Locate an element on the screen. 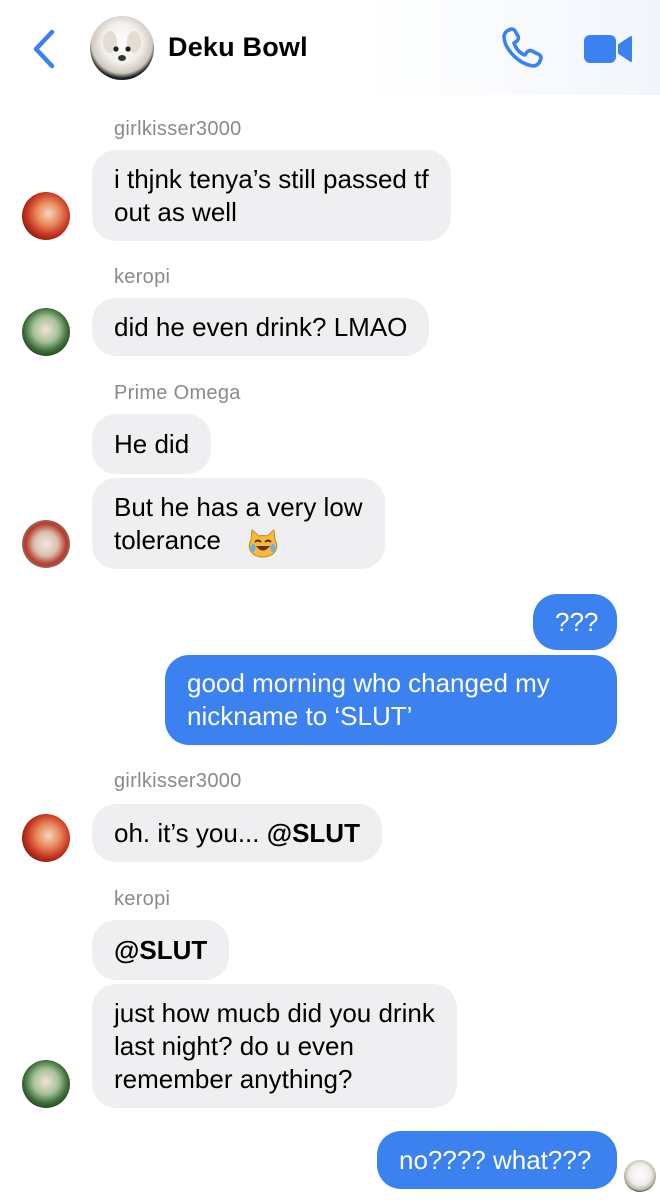  message-bubble-outgoing: ??? is located at coordinates (575, 622).